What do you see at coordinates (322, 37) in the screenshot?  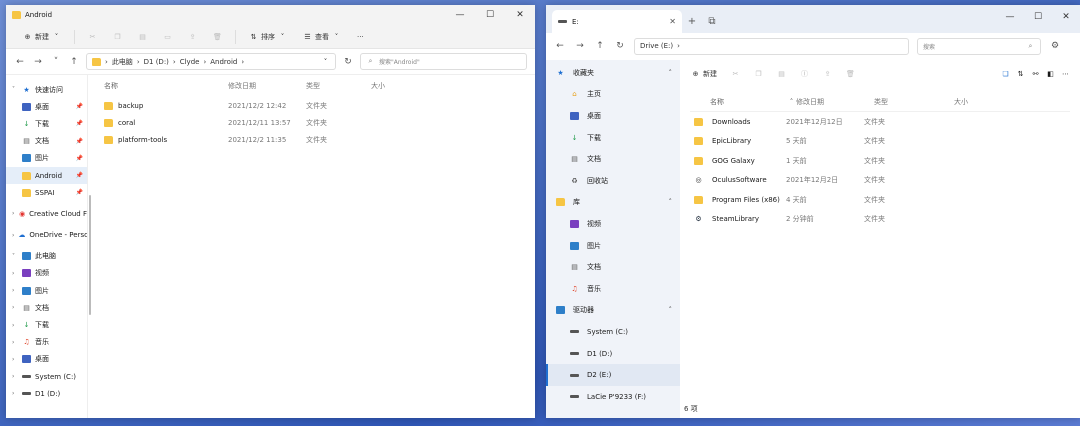 I see `view-button: ☰ 查看 ˅` at bounding box center [322, 37].